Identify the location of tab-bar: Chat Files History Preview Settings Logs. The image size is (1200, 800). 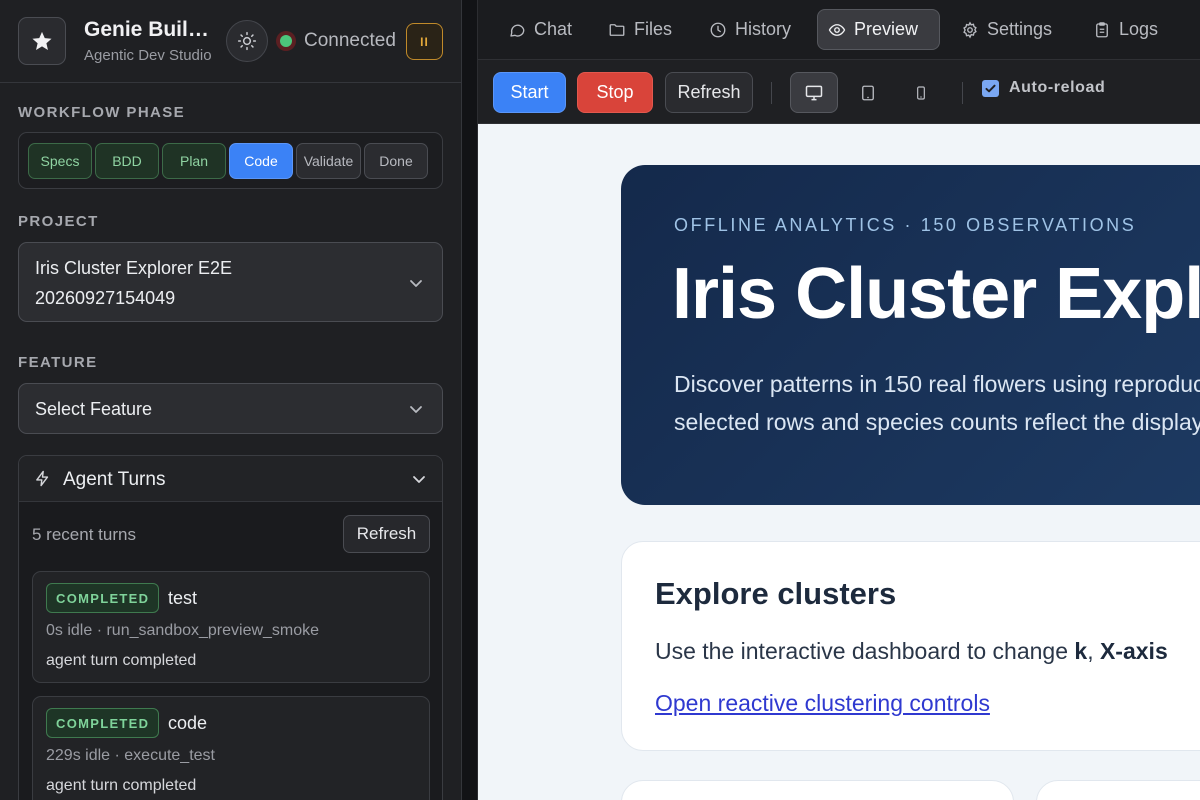
(839, 30).